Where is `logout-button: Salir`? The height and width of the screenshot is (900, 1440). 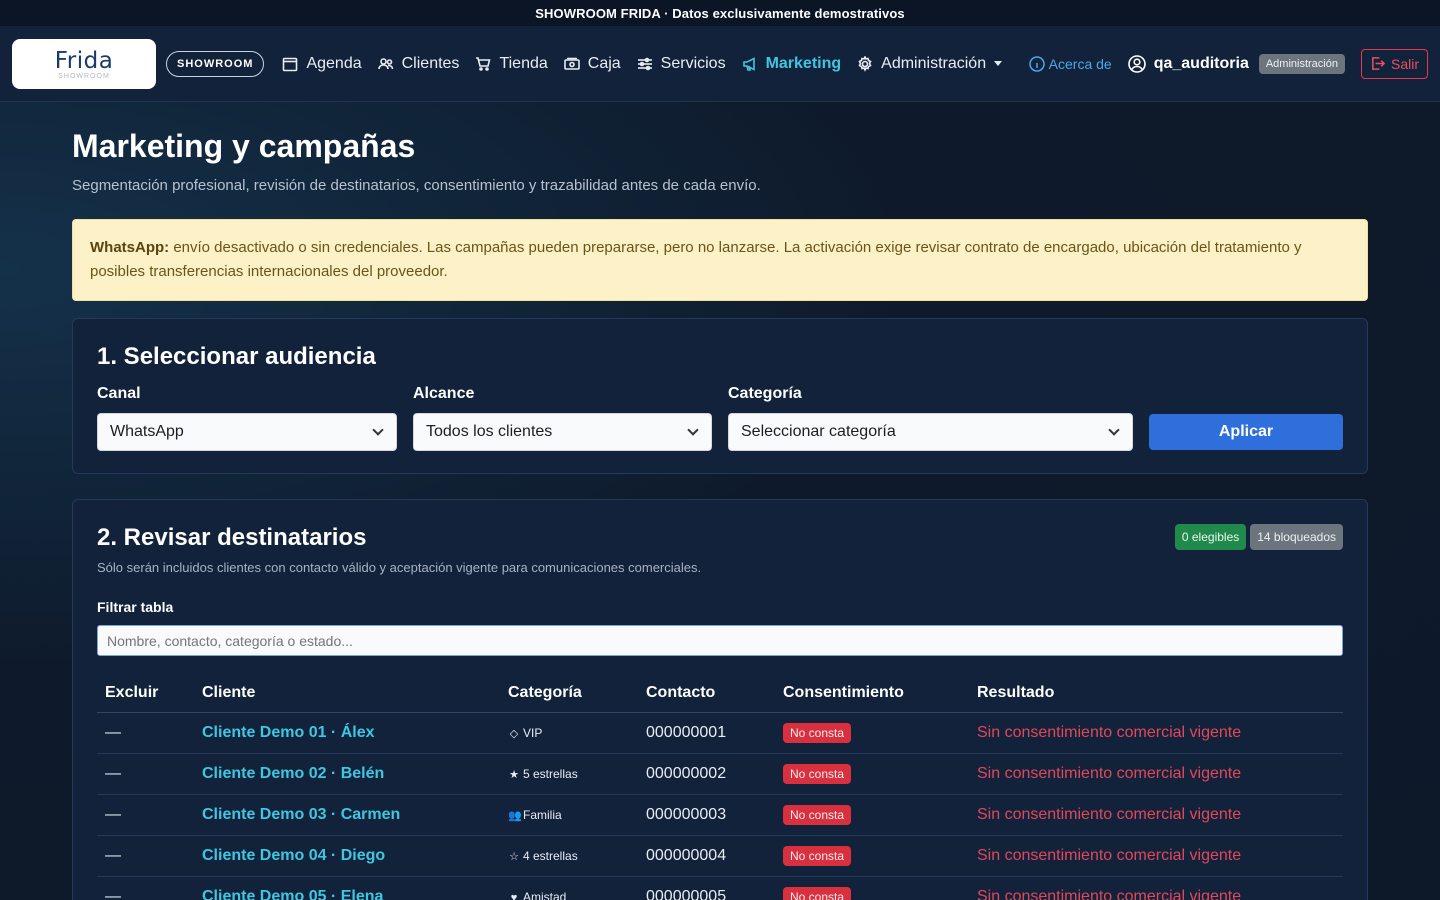
logout-button: Salir is located at coordinates (1394, 63).